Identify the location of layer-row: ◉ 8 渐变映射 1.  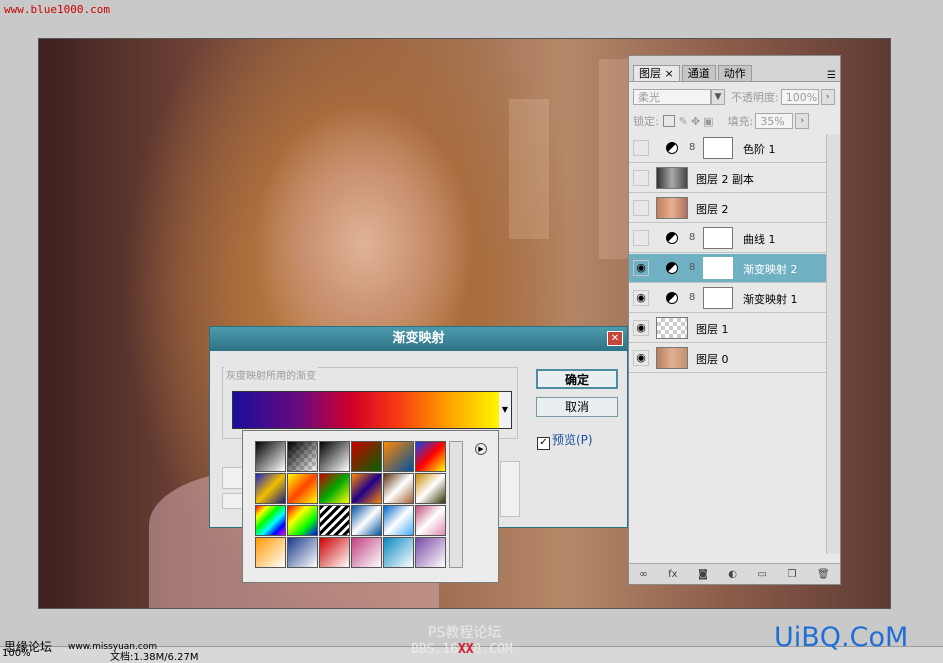
(728, 298).